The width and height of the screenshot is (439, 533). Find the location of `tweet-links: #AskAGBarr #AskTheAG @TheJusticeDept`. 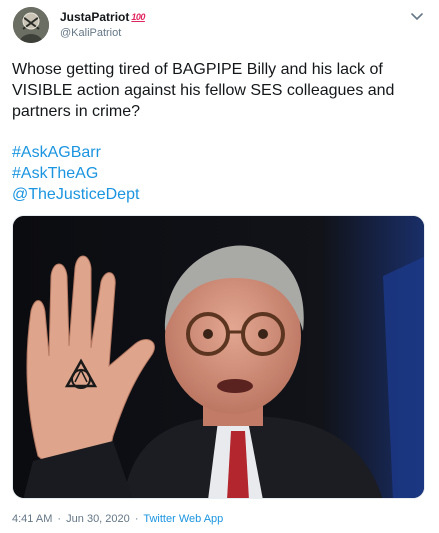

tweet-links: #AskAGBarr #AskTheAG @TheJusticeDept is located at coordinates (219, 173).